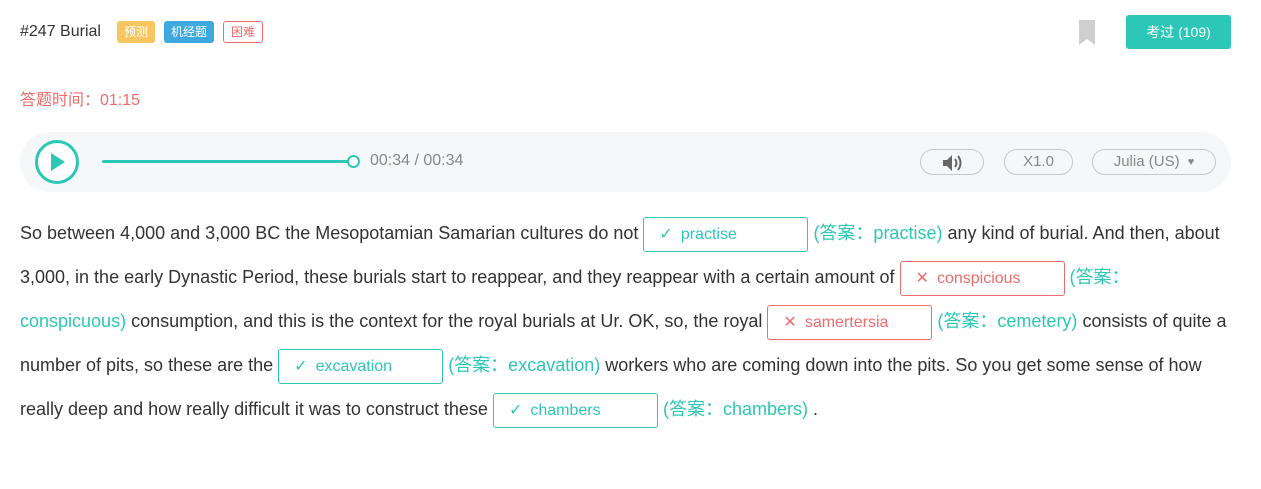 Image resolution: width=1261 pixels, height=489 pixels. I want to click on voice-select: Julia (US) ♥, so click(1154, 162).